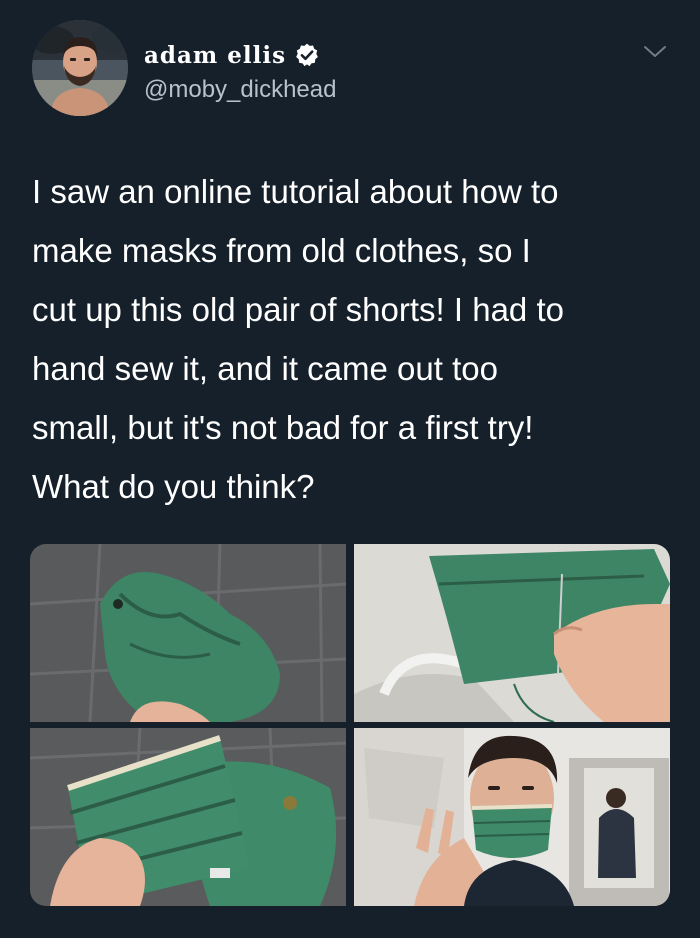  Describe the element at coordinates (307, 55) in the screenshot. I see `verified-badge-icon` at that location.